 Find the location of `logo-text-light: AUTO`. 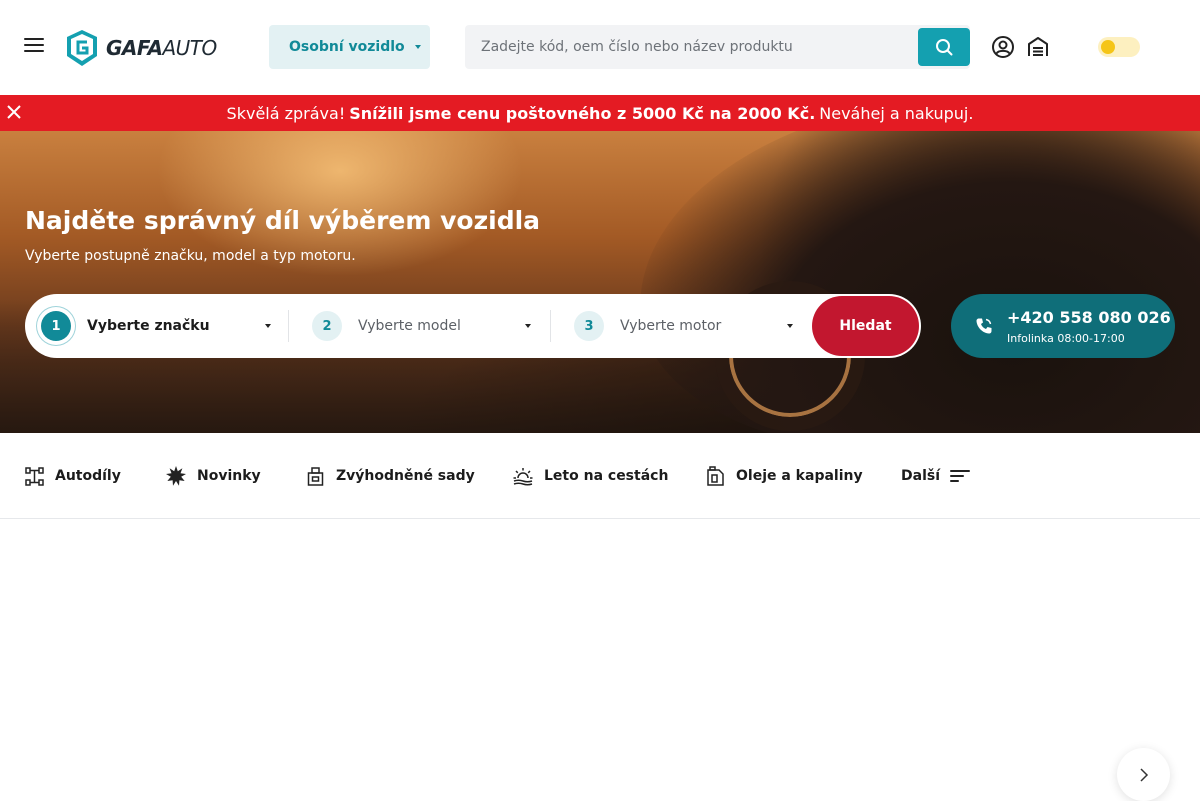

logo-text-light: AUTO is located at coordinates (189, 48).